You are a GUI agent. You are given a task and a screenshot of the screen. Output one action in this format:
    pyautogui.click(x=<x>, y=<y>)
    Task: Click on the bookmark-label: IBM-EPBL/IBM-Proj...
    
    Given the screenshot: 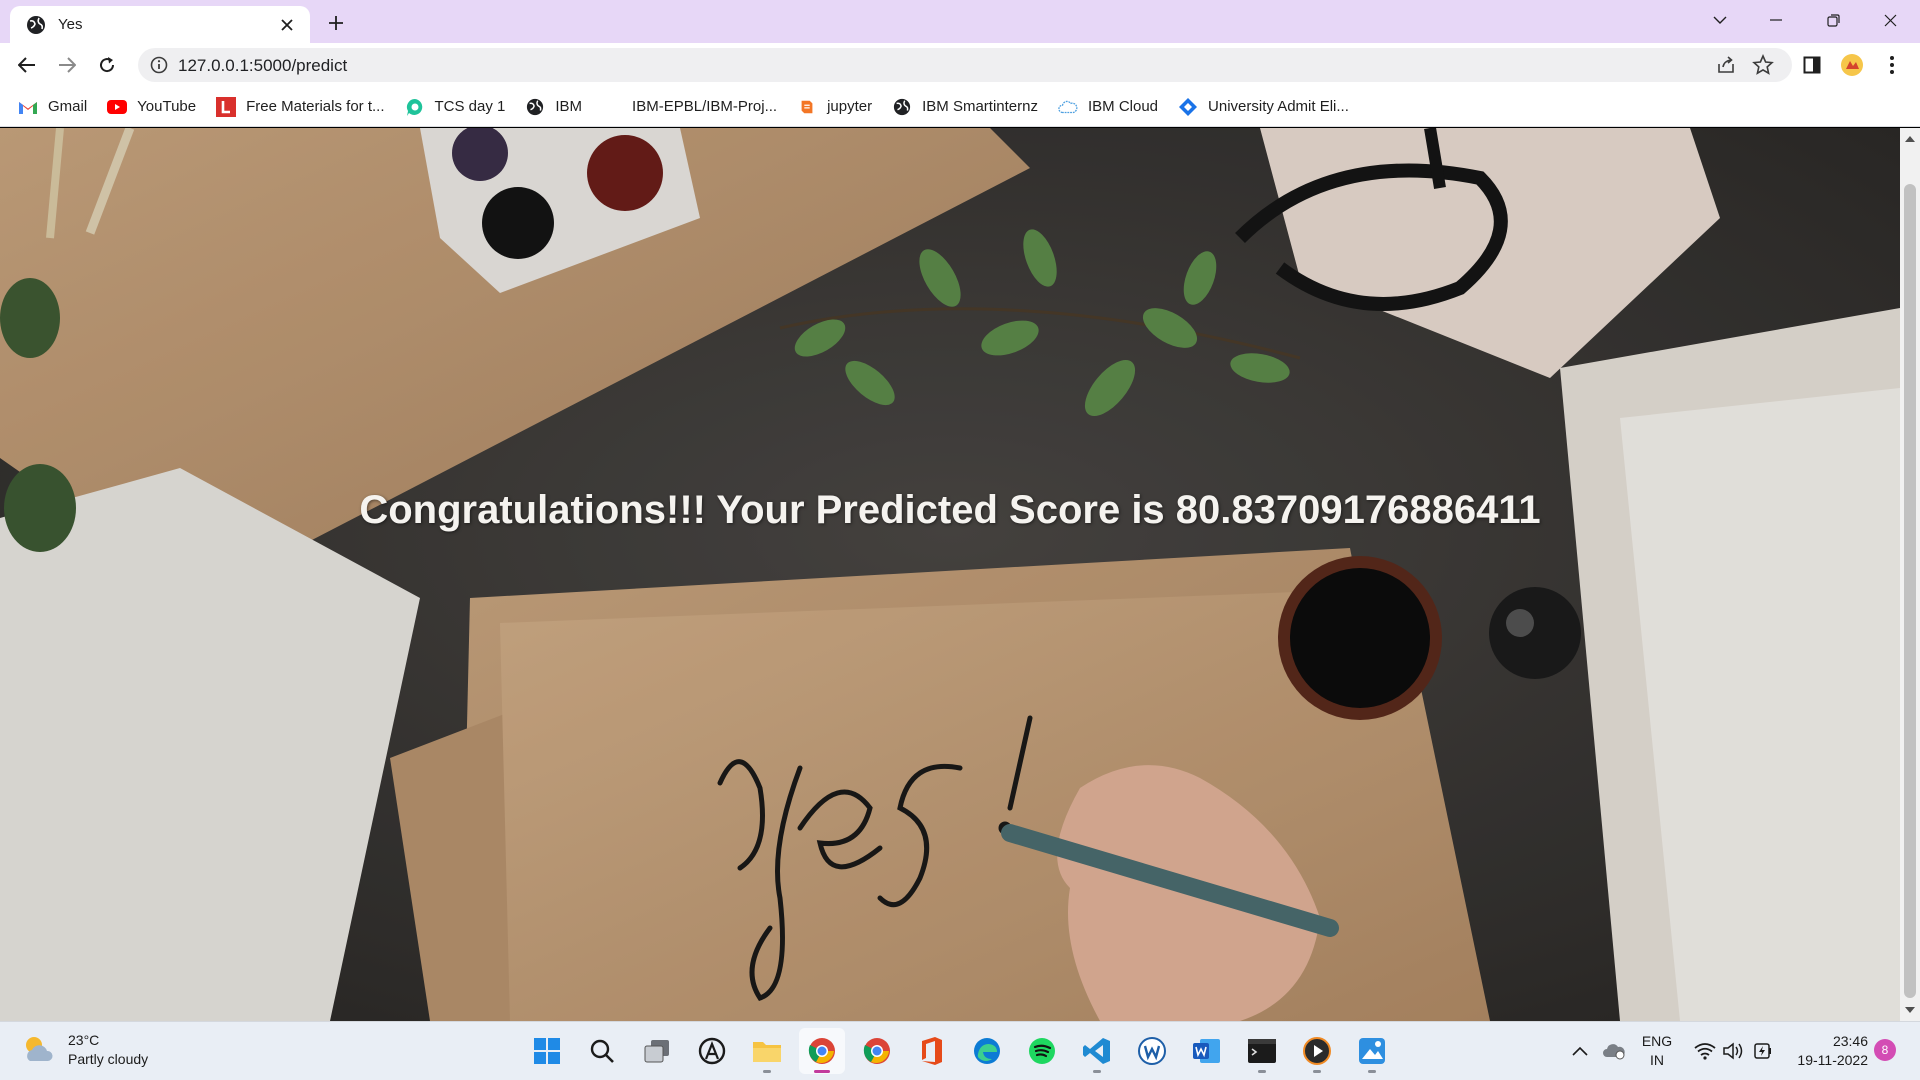 What is the action you would take?
    pyautogui.click(x=705, y=106)
    